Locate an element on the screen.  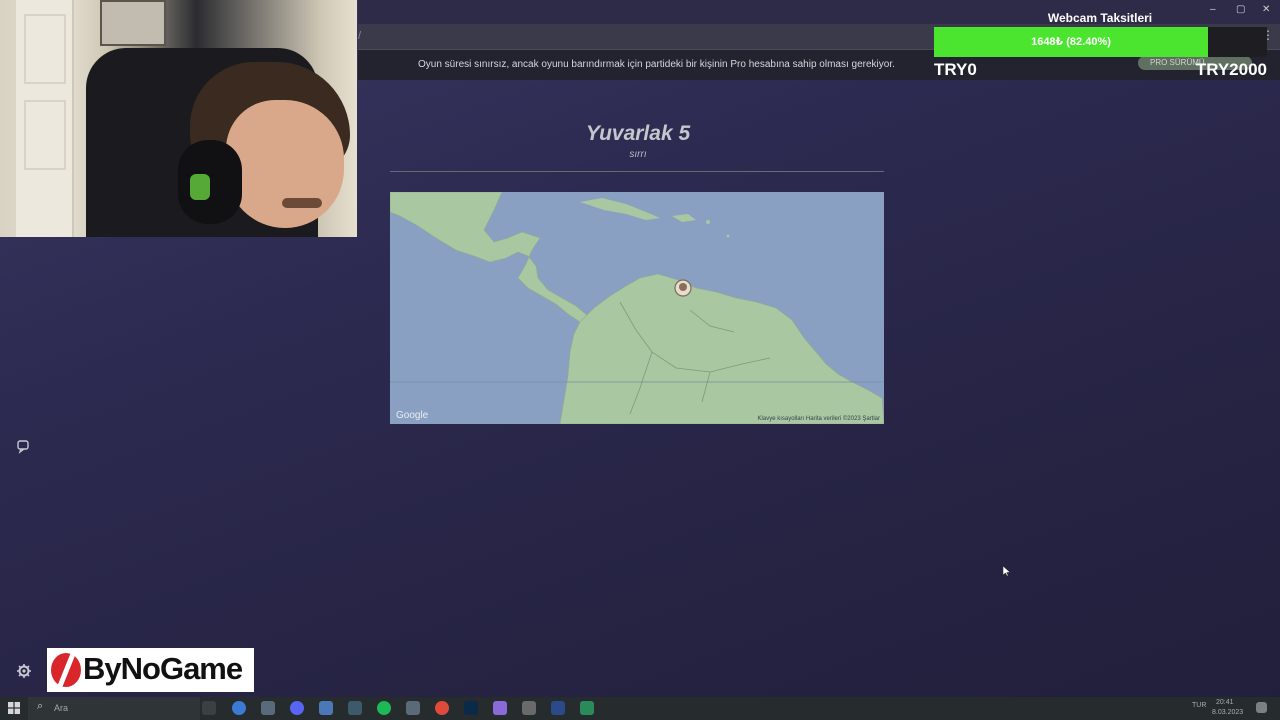
streamer-mustache is located at coordinates (302, 203).